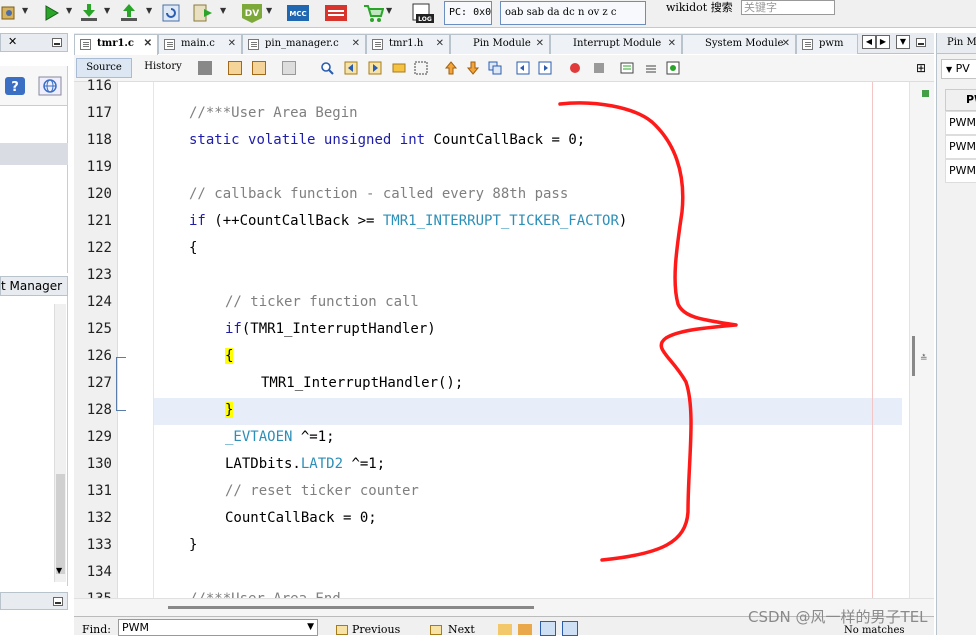 This screenshot has height=636, width=976. I want to click on h-file-icon, so click(377, 44).